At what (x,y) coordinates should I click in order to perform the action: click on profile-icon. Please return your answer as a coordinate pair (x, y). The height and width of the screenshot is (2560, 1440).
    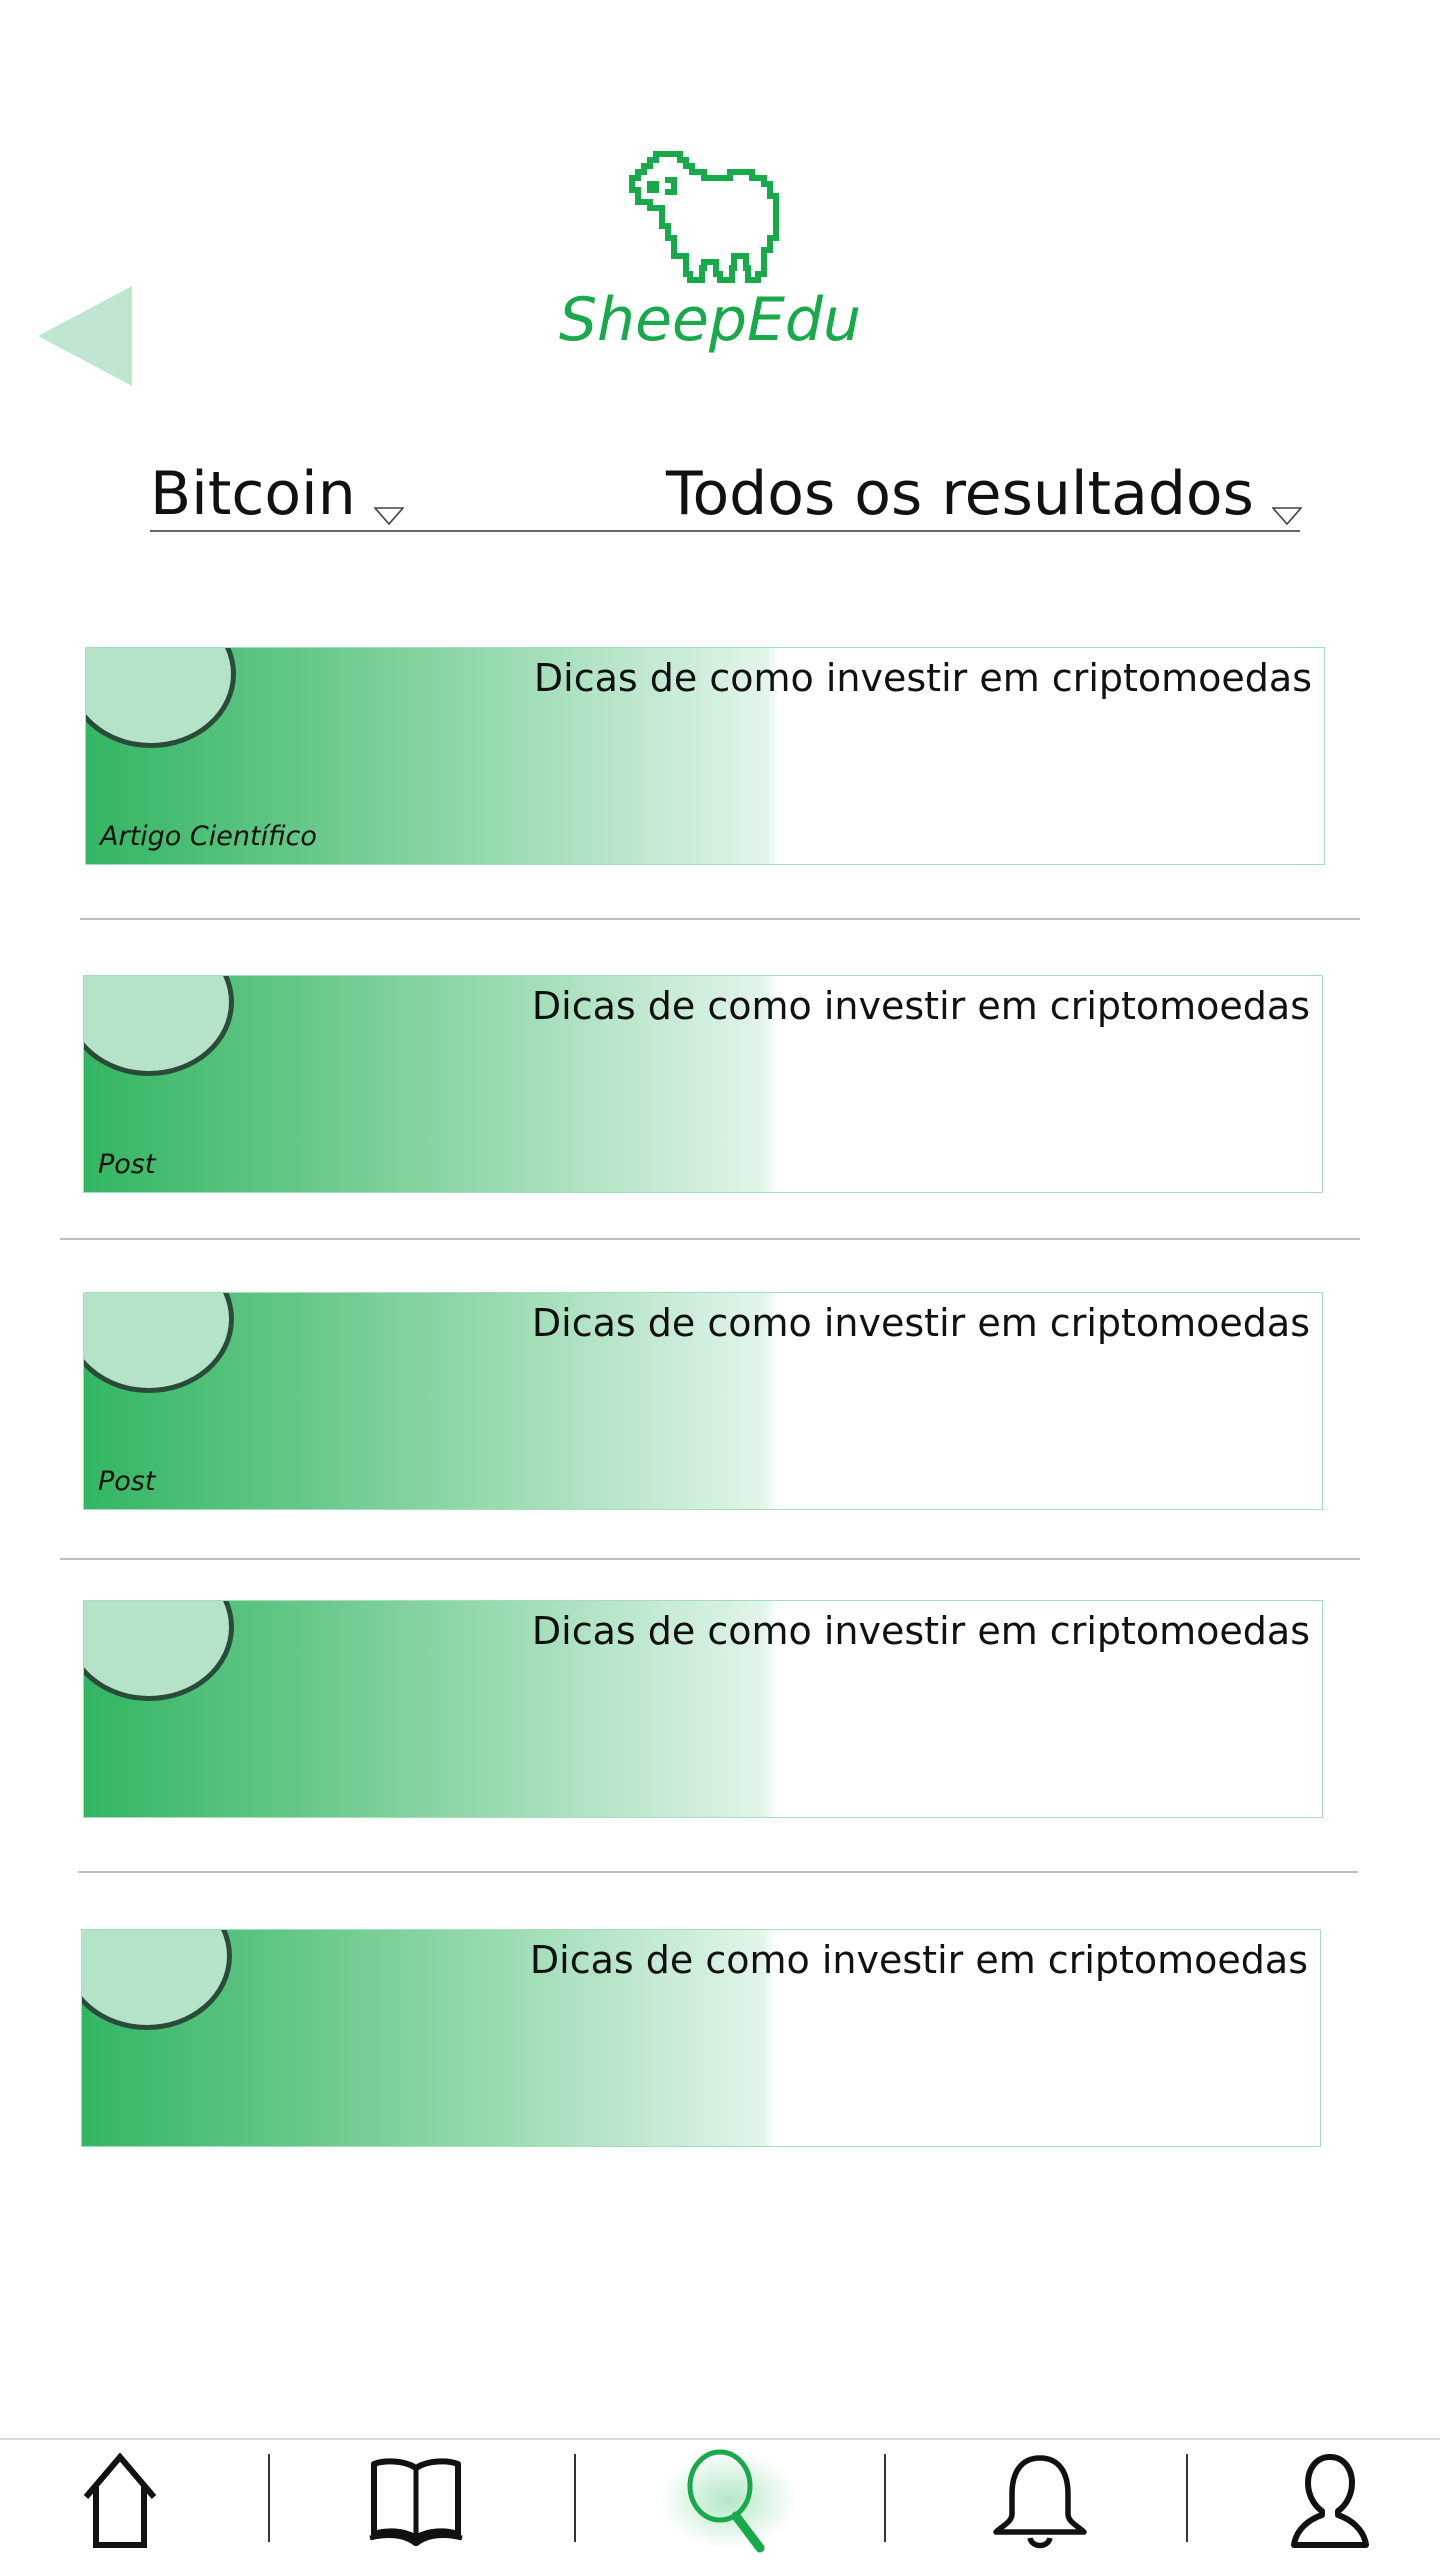
    Looking at the image, I should click on (1330, 2501).